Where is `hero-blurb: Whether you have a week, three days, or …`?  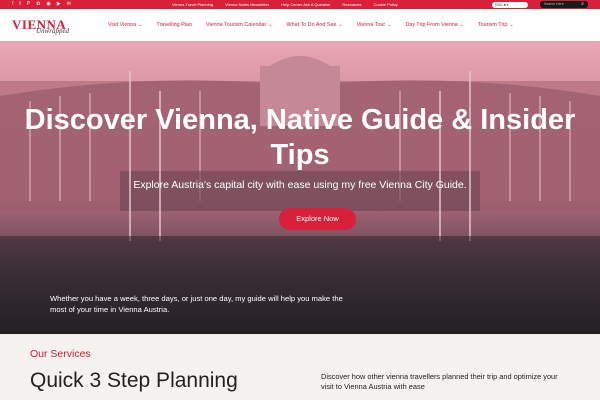 hero-blurb: Whether you have a week, three days, or … is located at coordinates (196, 304).